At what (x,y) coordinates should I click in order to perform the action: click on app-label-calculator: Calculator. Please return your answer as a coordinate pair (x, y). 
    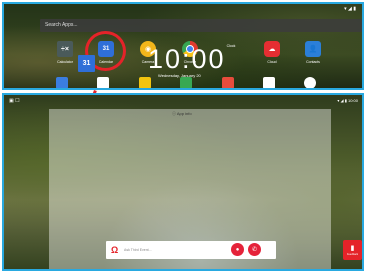
    Looking at the image, I should click on (65, 62).